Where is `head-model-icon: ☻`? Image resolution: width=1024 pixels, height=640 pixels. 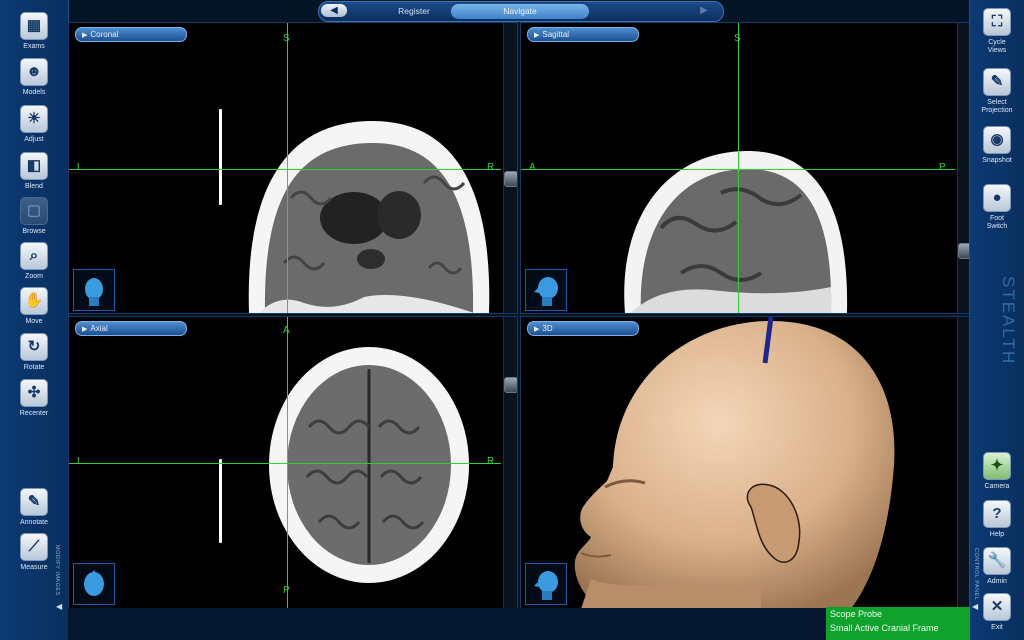 head-model-icon: ☻ is located at coordinates (34, 72).